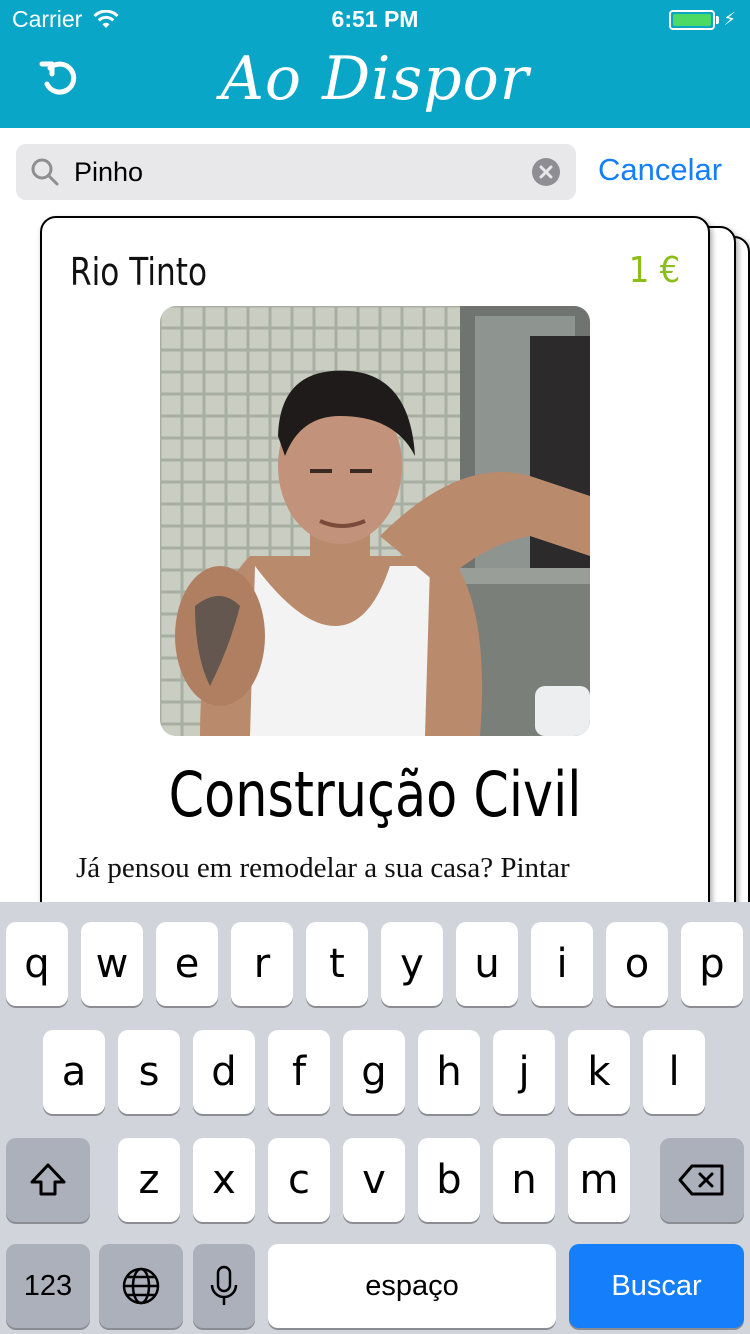 The height and width of the screenshot is (1334, 750). I want to click on backspace-icon, so click(701, 1180).